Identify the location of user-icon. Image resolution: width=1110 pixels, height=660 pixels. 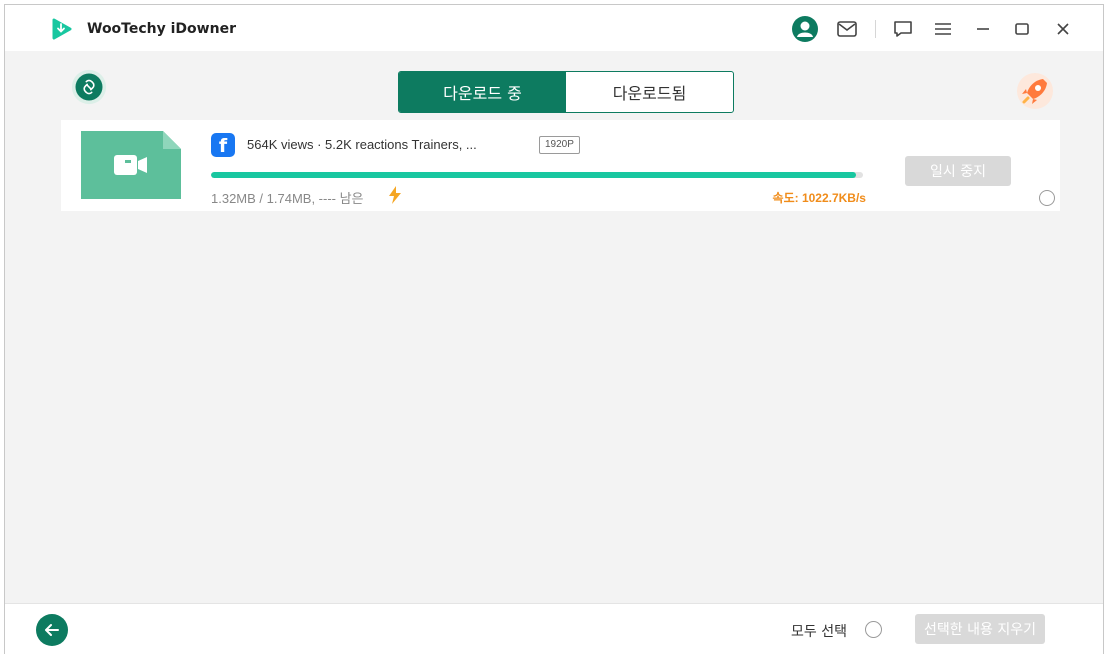
(805, 29).